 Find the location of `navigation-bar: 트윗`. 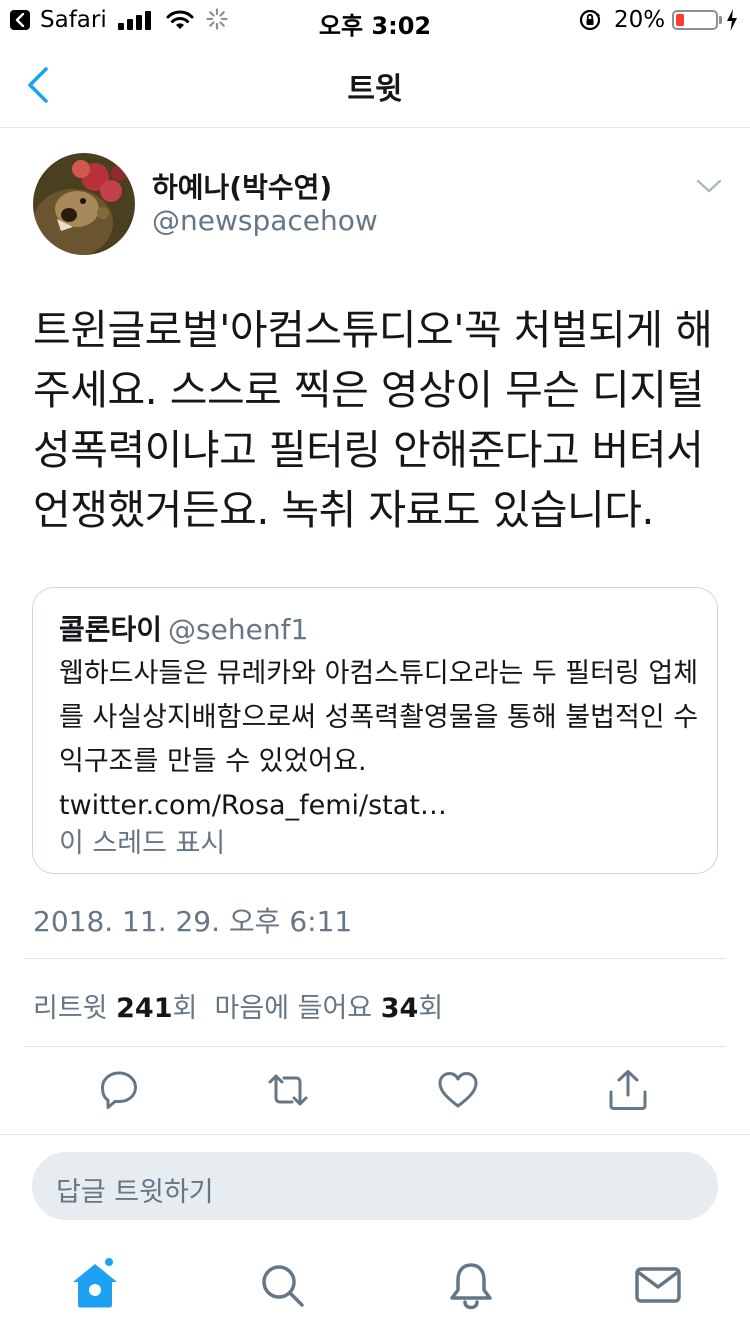

navigation-bar: 트윗 is located at coordinates (375, 84).